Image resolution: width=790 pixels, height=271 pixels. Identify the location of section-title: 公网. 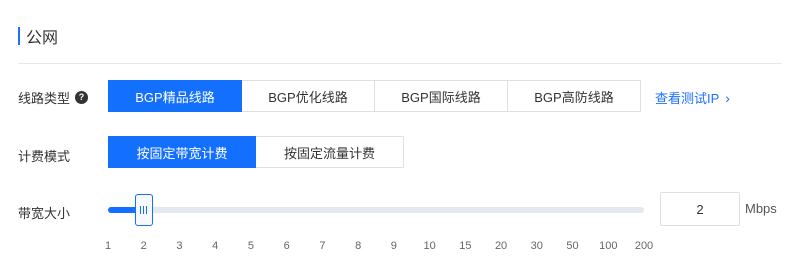
(42, 38).